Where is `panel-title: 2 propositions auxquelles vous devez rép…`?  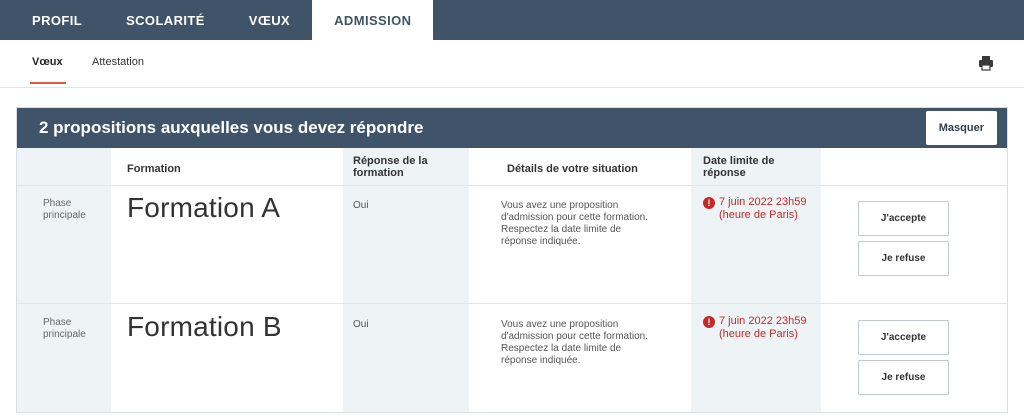 panel-title: 2 propositions auxquelles vous devez rép… is located at coordinates (231, 127).